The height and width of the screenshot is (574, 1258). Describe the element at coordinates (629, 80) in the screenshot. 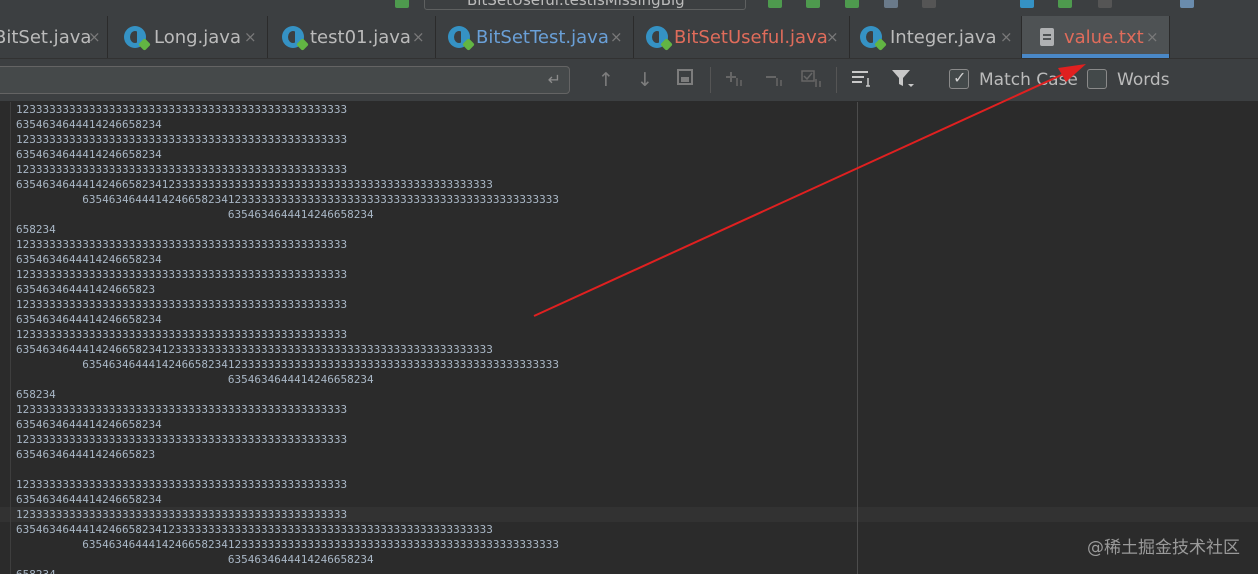

I see `find-bar: ↵ ↑ ↓ ✓ Match Case Words` at that location.